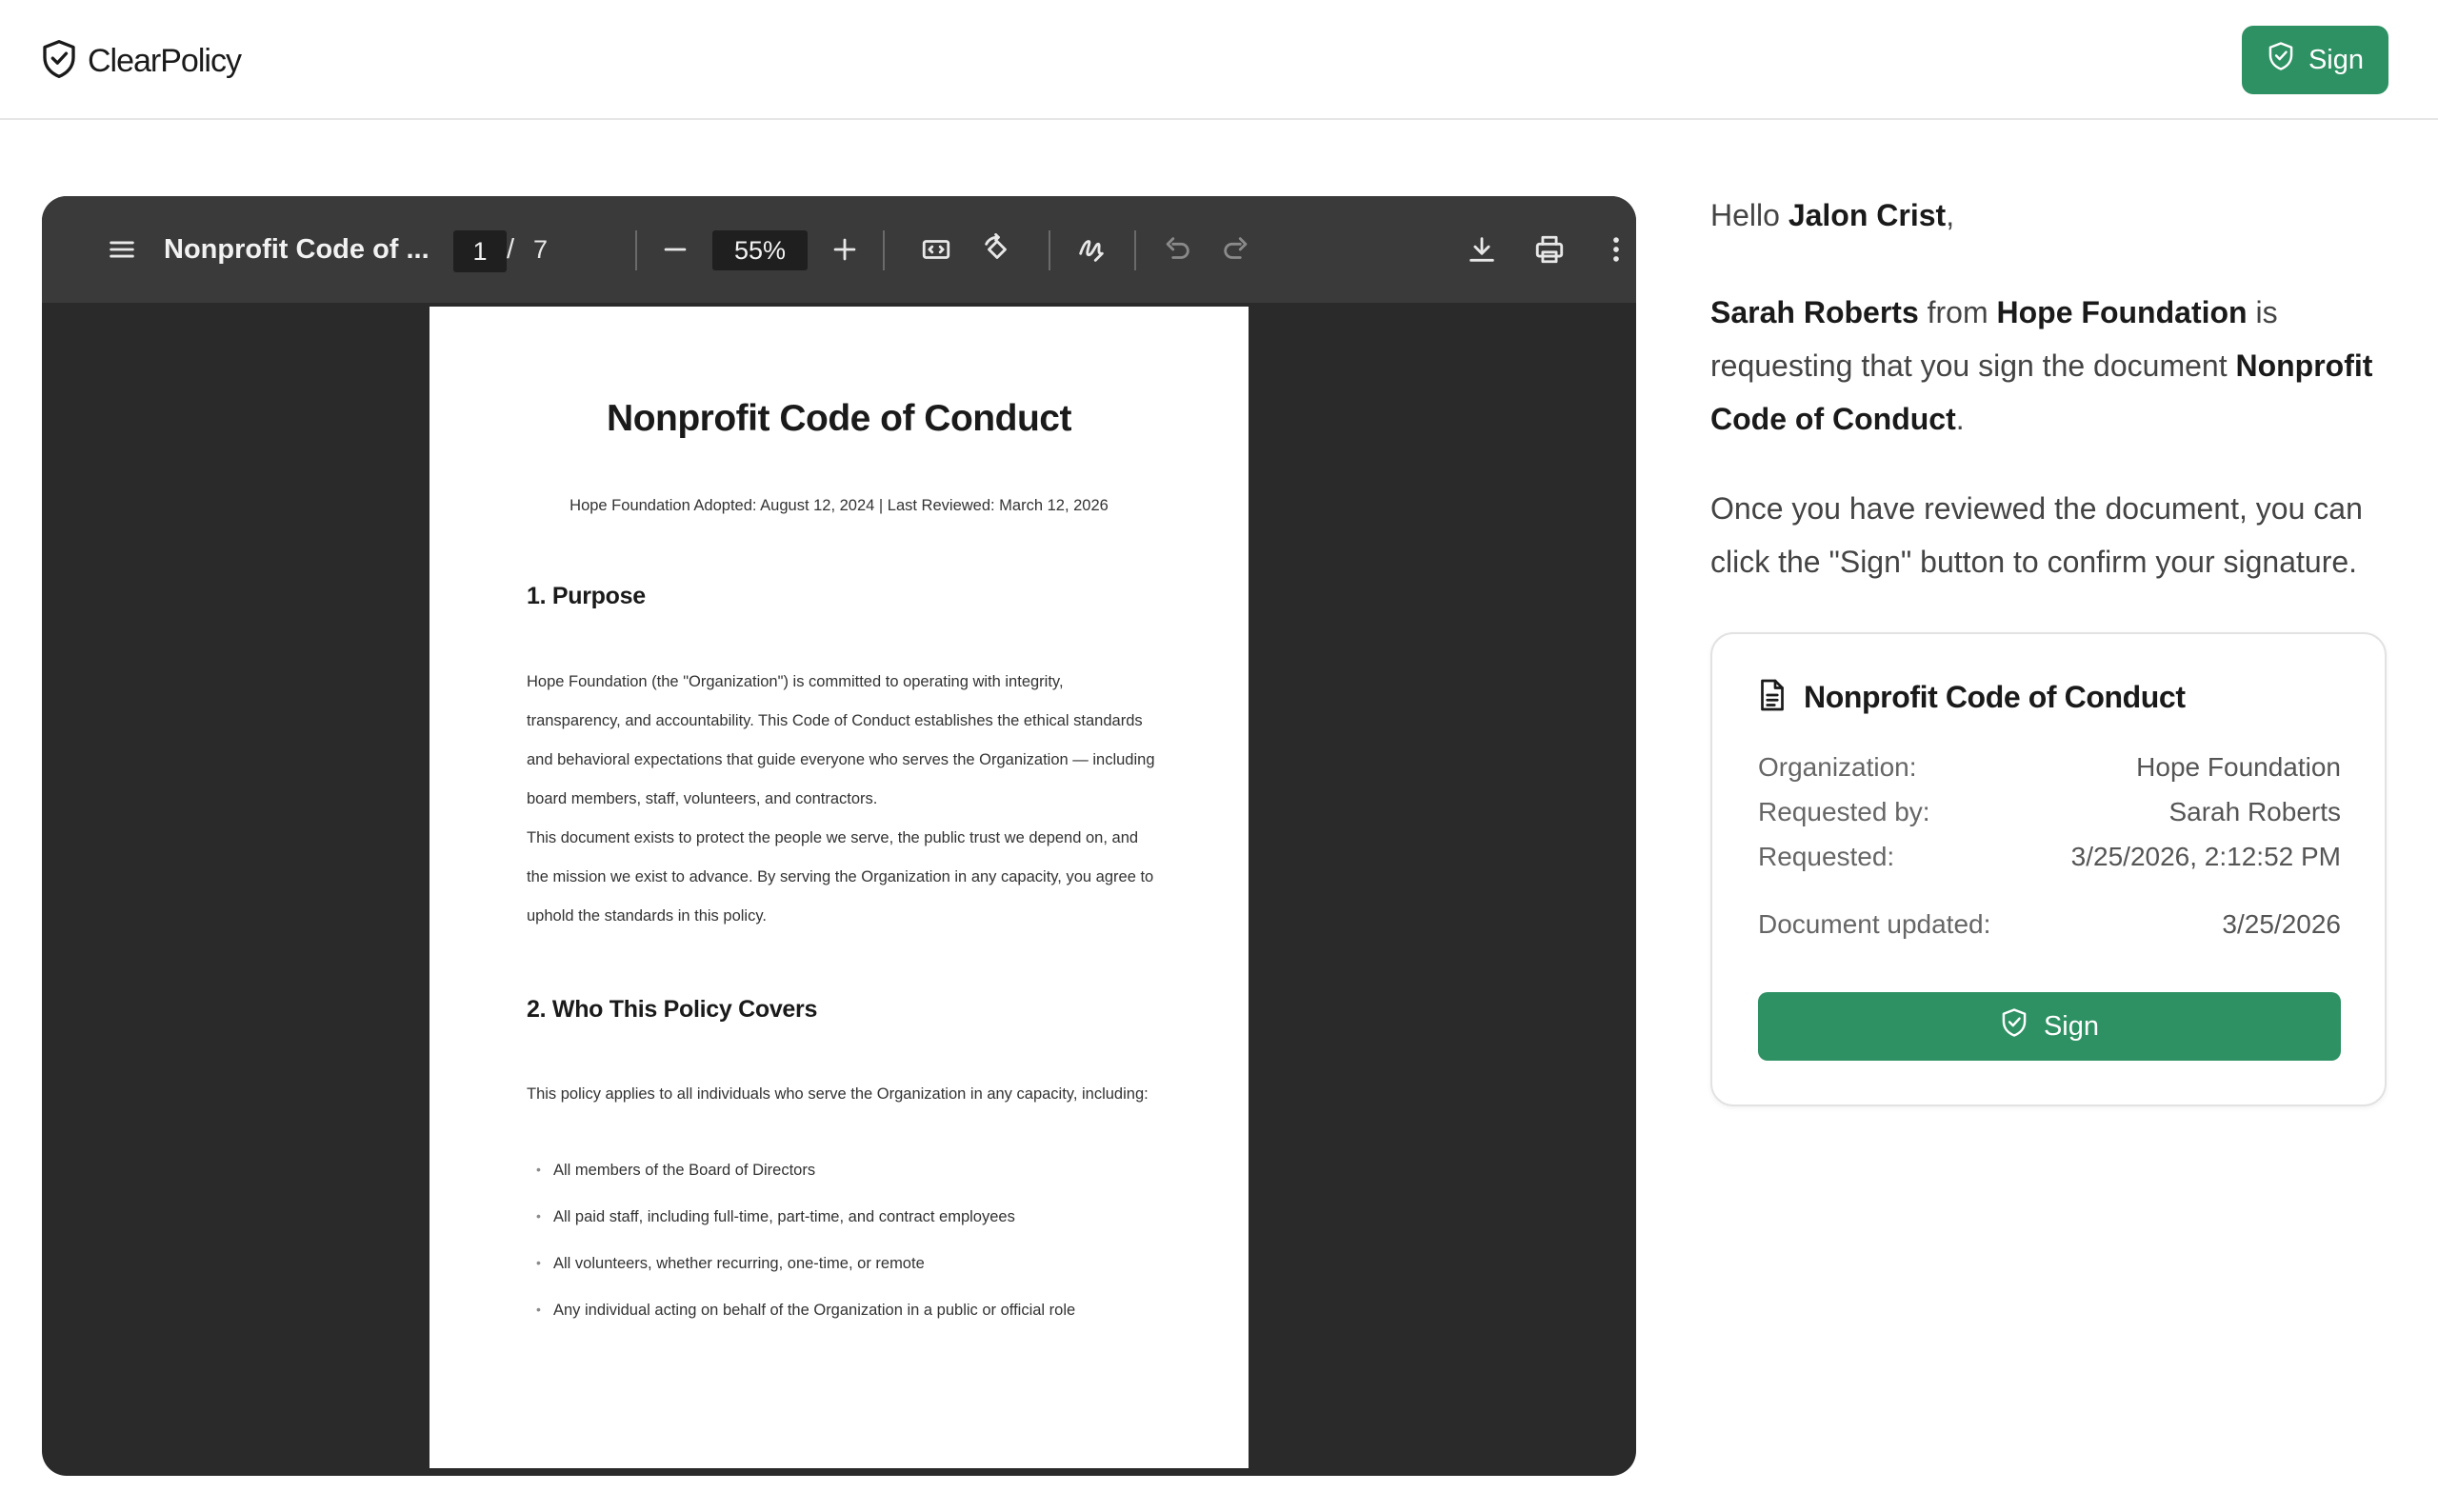 The width and height of the screenshot is (2438, 1512). I want to click on pdf-toolbar: Nonprofit Code of ... / 7 55%, so click(839, 249).